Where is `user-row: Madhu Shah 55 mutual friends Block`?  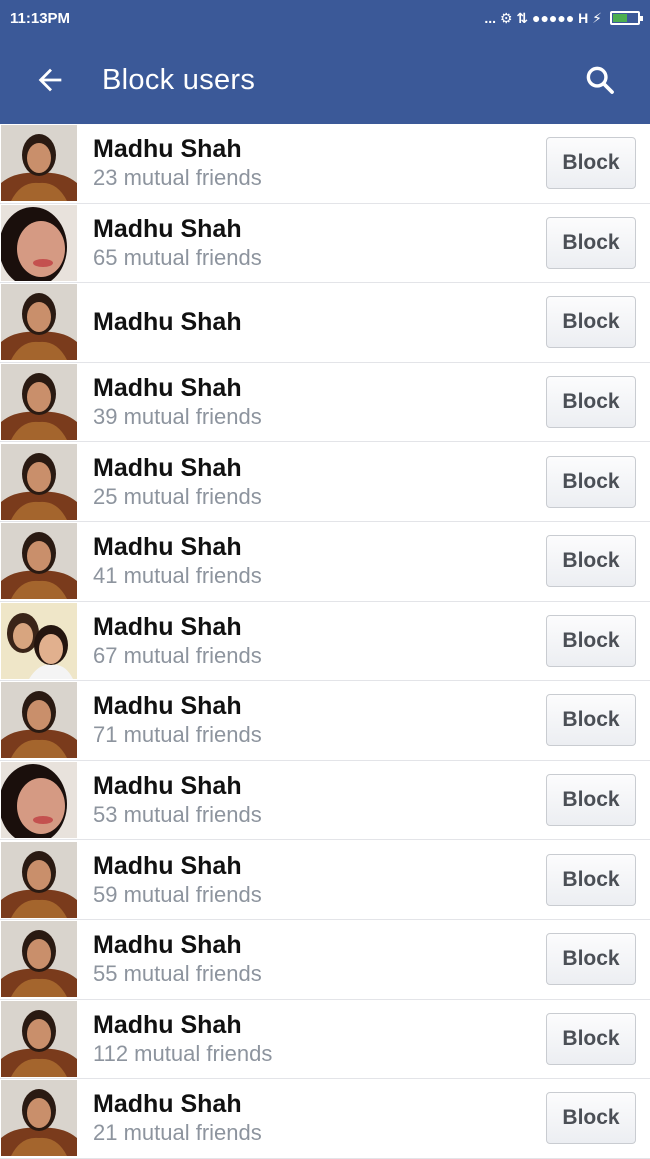
user-row: Madhu Shah 55 mutual friends Block is located at coordinates (325, 960).